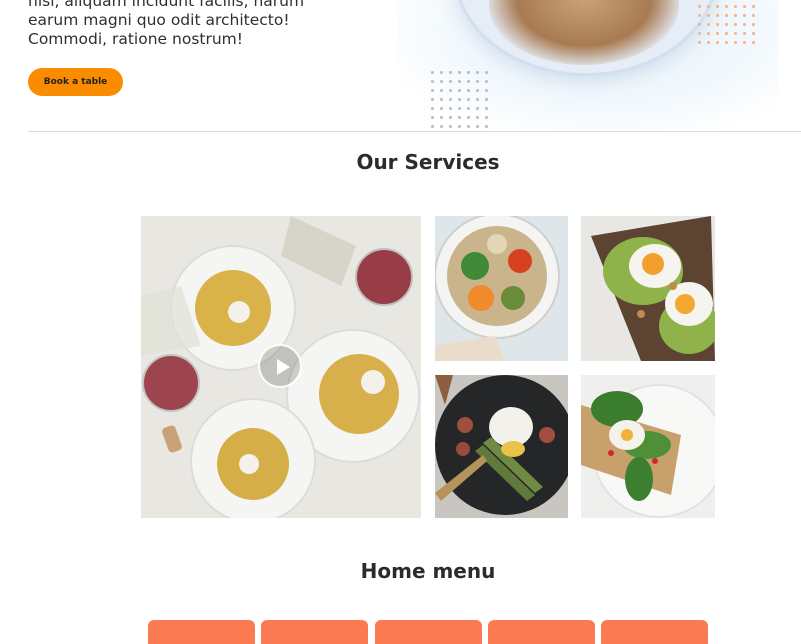 The height and width of the screenshot is (644, 801). Describe the element at coordinates (75, 82) in the screenshot. I see `book-table-button: Book a table` at that location.